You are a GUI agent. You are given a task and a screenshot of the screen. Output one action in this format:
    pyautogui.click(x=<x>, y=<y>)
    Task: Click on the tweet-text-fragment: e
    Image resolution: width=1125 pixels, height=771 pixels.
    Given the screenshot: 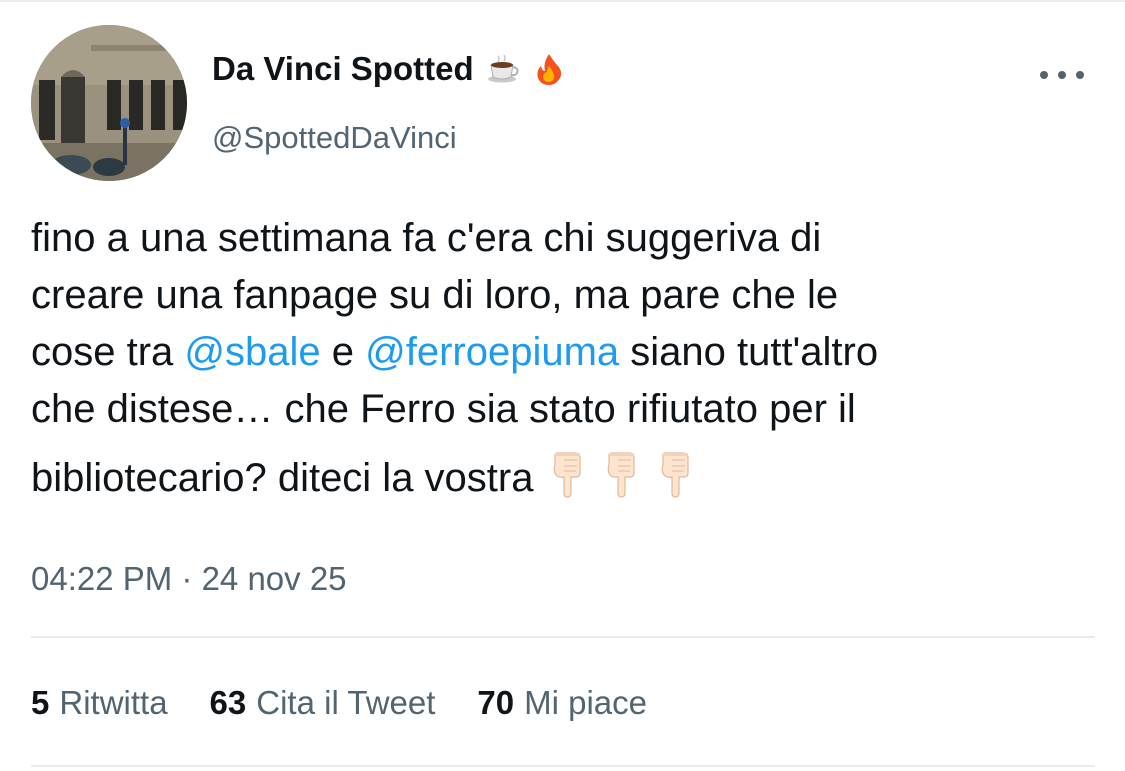 What is the action you would take?
    pyautogui.click(x=343, y=352)
    